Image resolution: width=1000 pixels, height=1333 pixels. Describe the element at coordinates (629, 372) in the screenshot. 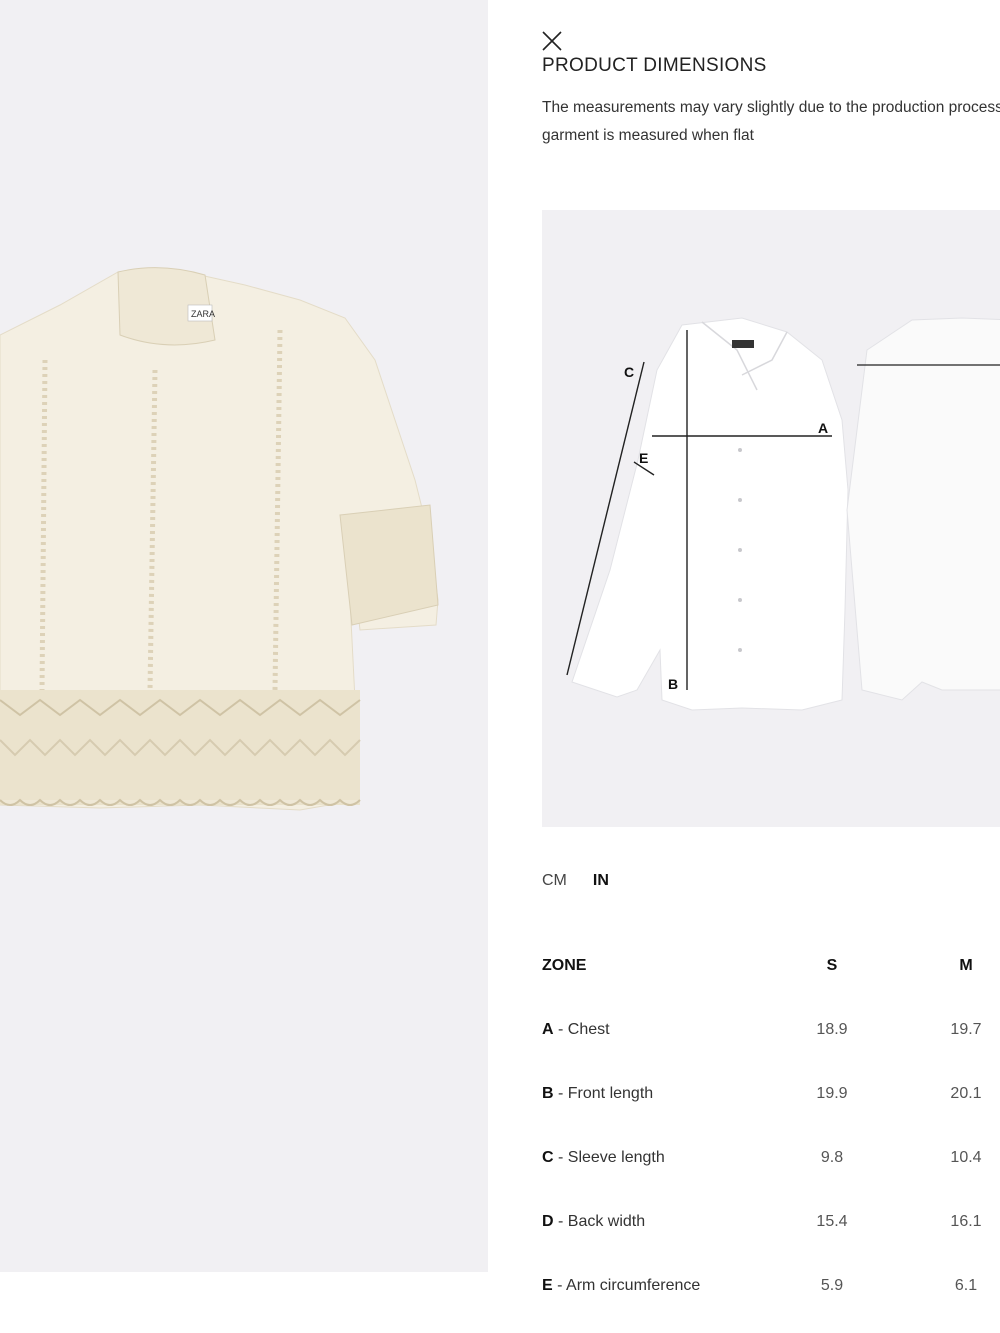

I see `label-c: C` at that location.